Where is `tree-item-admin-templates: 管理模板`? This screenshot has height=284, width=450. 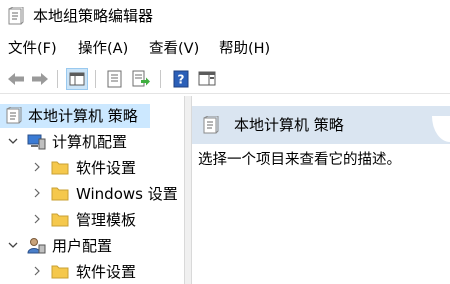 tree-item-admin-templates: 管理模板 is located at coordinates (92, 220).